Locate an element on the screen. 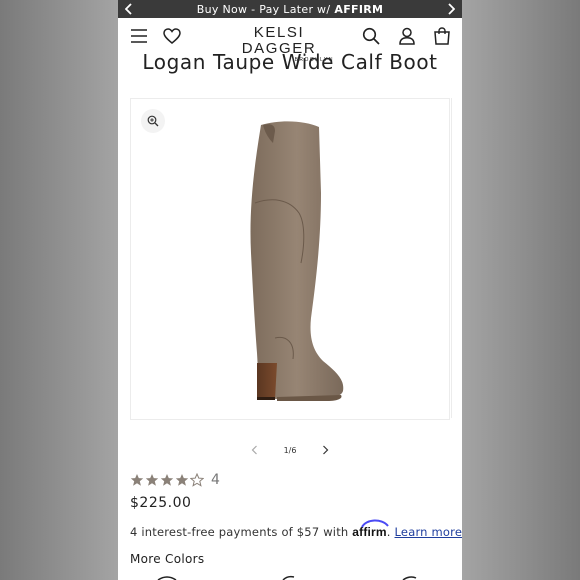  boot-image is located at coordinates (297, 261).